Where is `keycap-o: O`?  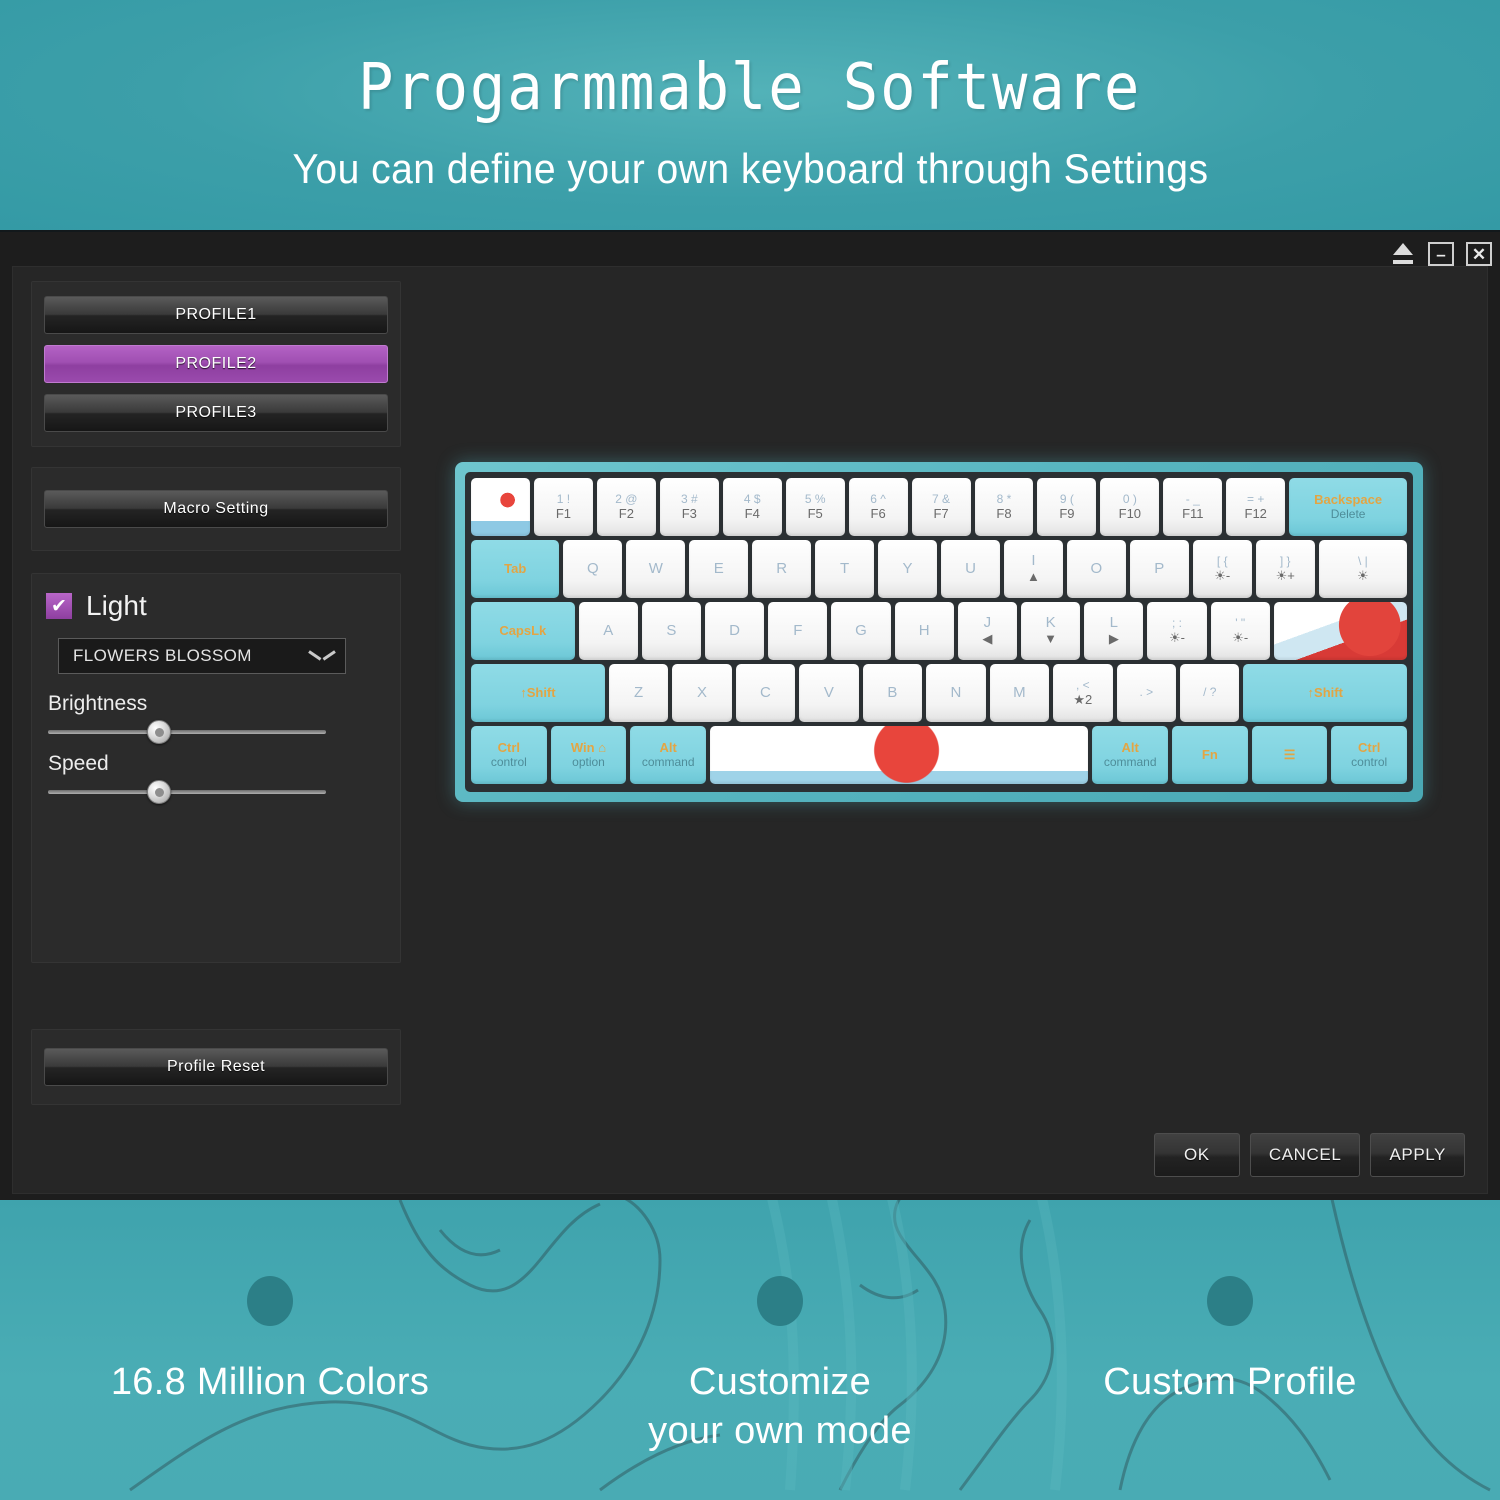 keycap-o: O is located at coordinates (1096, 569).